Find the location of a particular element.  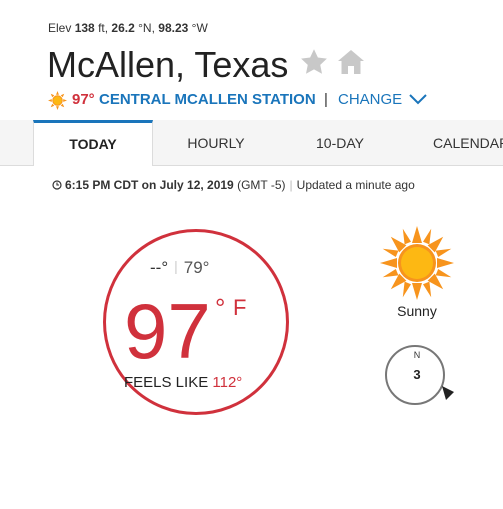

elev-label: Elev is located at coordinates (60, 28).